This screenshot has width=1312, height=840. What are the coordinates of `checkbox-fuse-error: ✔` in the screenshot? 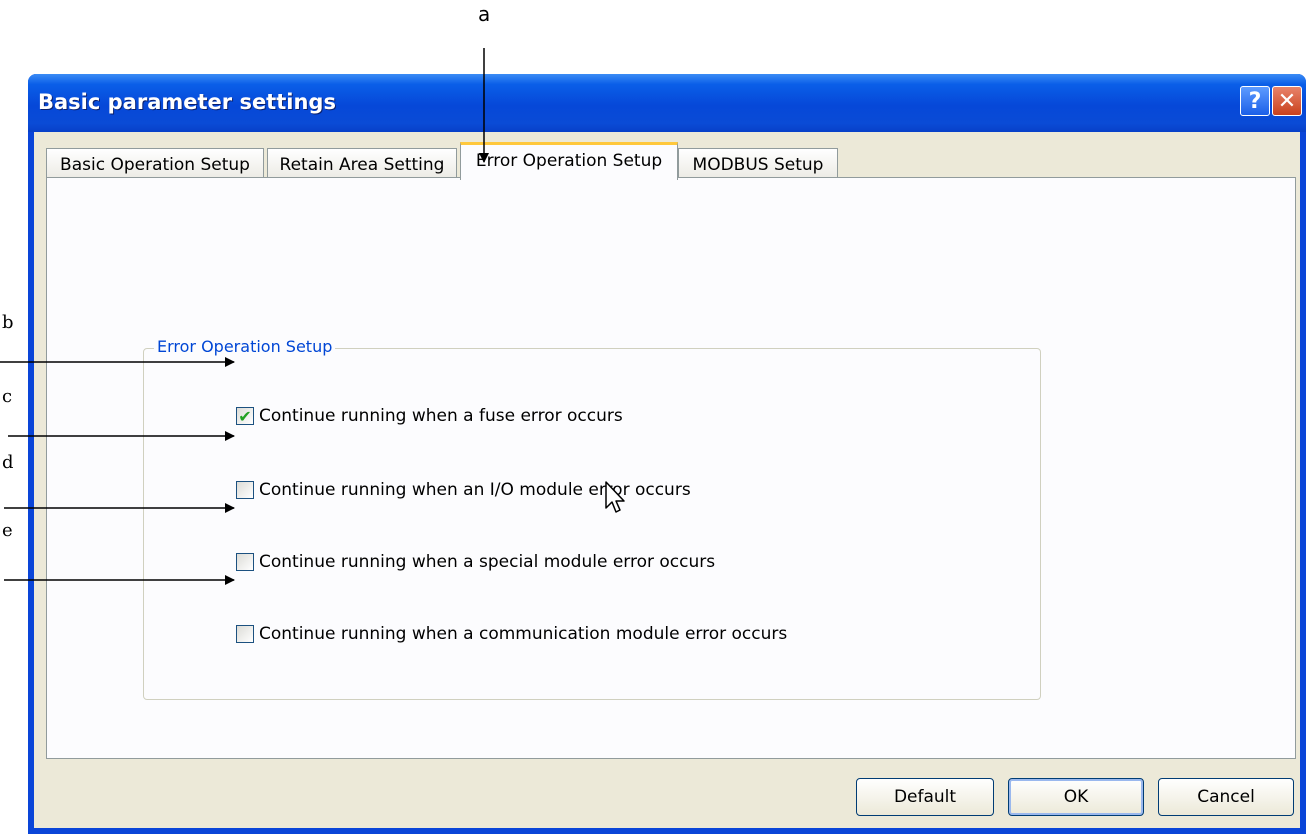 It's located at (245, 416).